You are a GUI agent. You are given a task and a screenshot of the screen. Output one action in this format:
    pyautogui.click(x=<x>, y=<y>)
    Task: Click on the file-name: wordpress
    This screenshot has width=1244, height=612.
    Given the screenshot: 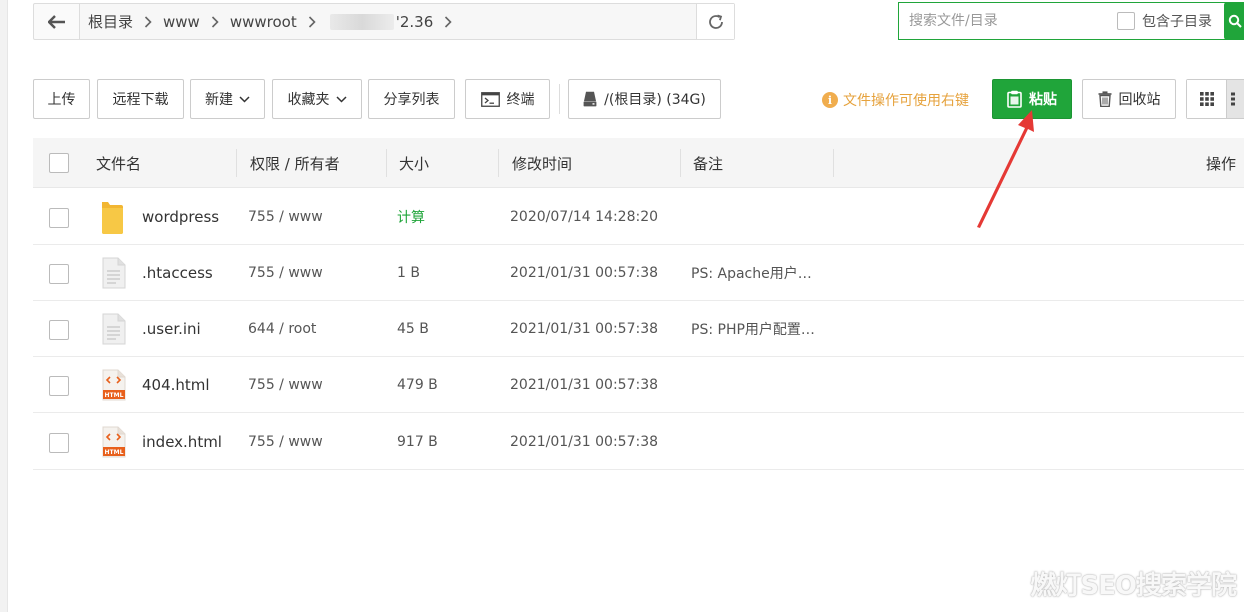 What is the action you would take?
    pyautogui.click(x=180, y=217)
    